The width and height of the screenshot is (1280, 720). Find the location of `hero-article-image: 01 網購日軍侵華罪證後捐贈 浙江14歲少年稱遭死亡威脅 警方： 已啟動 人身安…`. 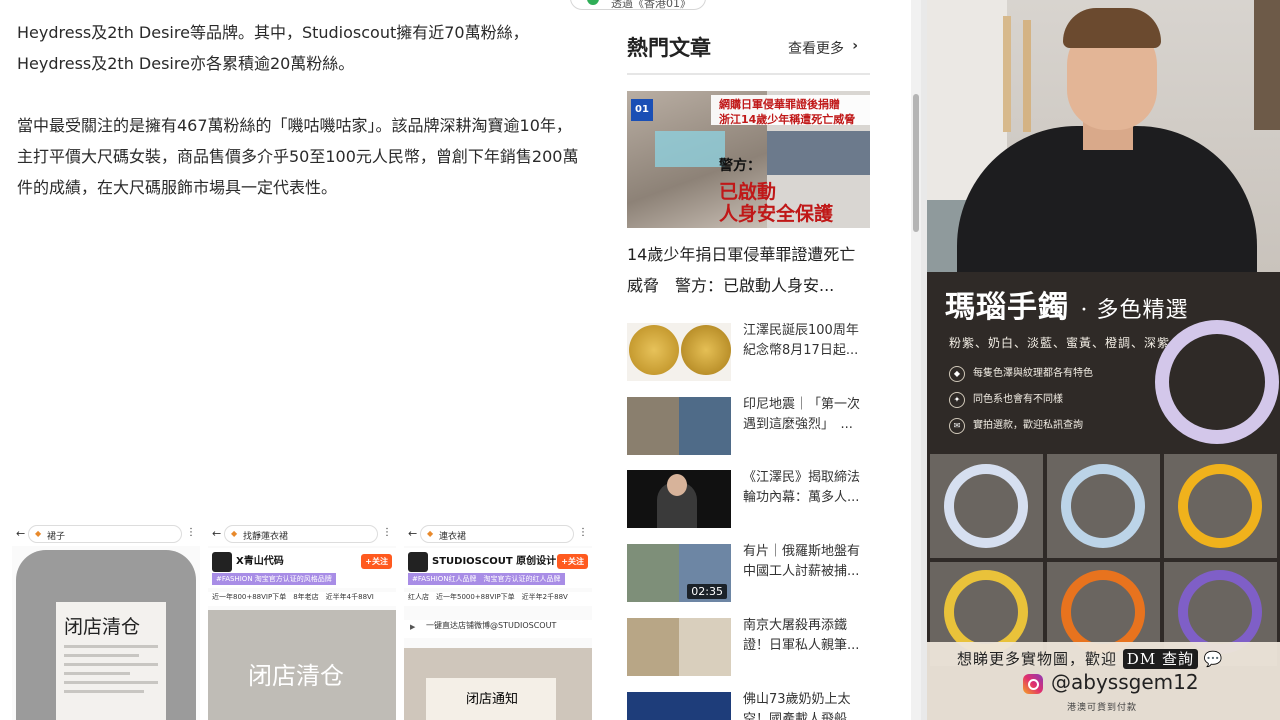

hero-article-image: 01 網購日軍侵華罪證後捐贈 浙江14歲少年稱遭死亡威脅 警方： 已啟動 人身安… is located at coordinates (748, 159).